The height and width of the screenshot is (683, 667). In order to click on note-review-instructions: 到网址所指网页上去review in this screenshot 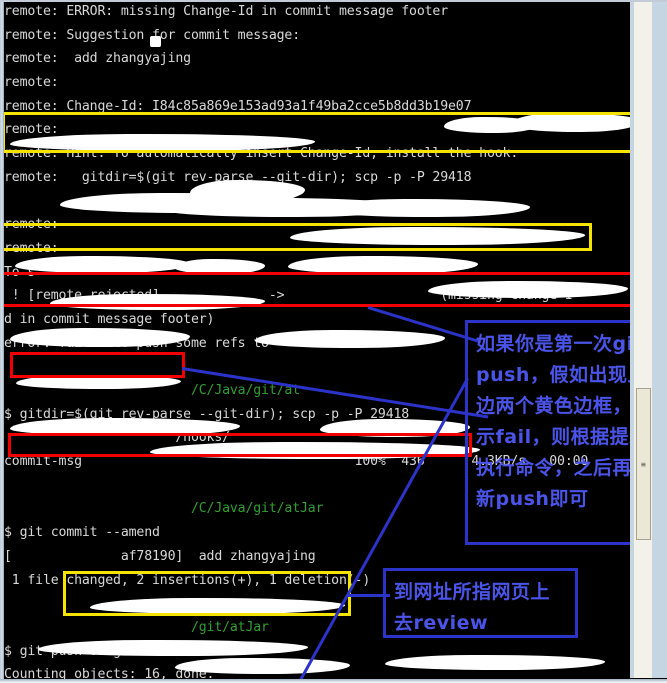, I will do `click(480, 603)`.